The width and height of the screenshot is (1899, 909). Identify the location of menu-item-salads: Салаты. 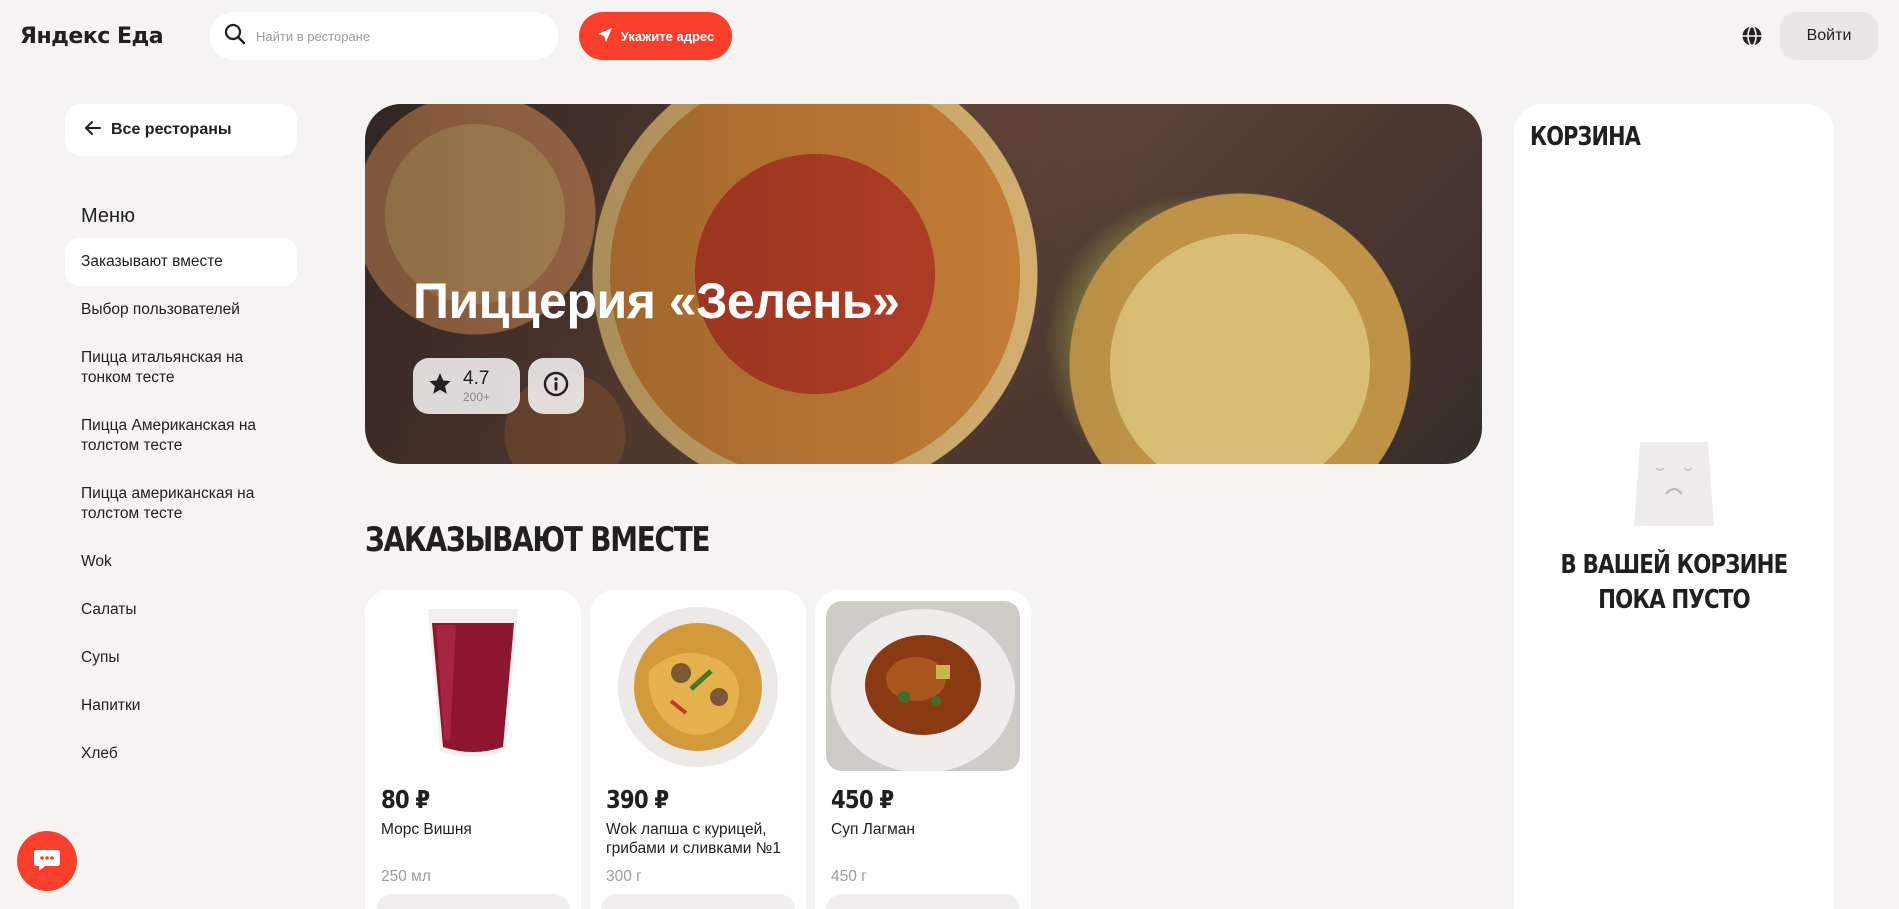
(181, 610).